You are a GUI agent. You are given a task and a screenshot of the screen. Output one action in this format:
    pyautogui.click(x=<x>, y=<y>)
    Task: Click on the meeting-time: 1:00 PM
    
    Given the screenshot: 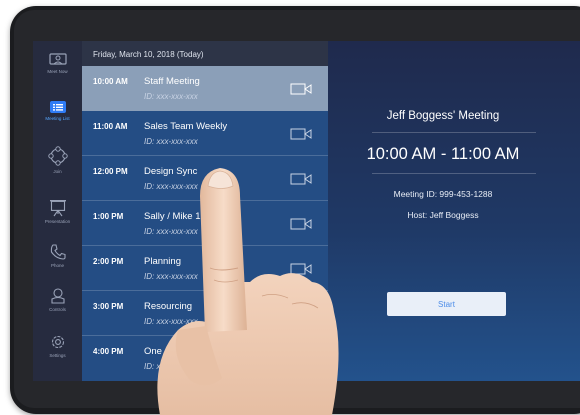 What is the action you would take?
    pyautogui.click(x=108, y=216)
    